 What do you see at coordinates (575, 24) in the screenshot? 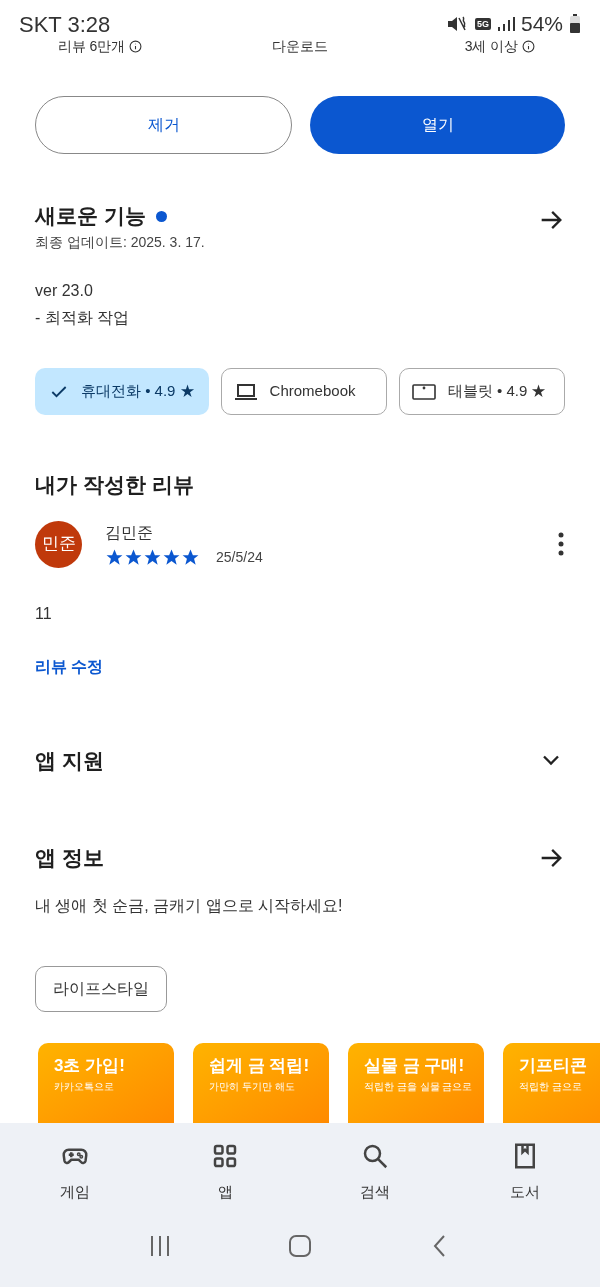
I see `battery-icon` at bounding box center [575, 24].